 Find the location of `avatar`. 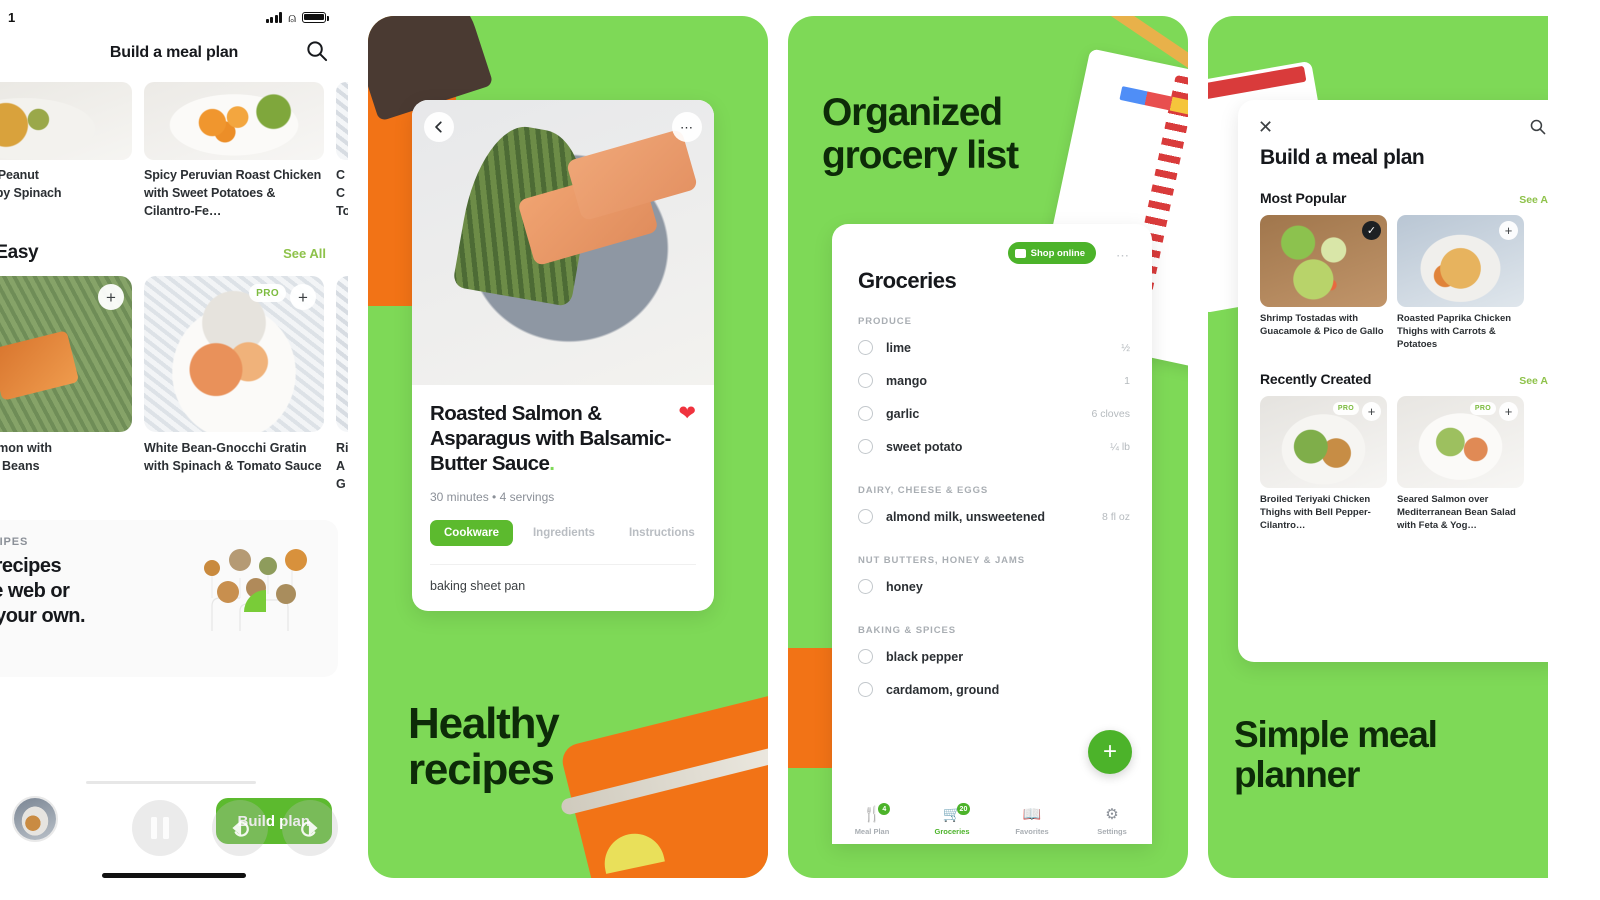

avatar is located at coordinates (35, 819).